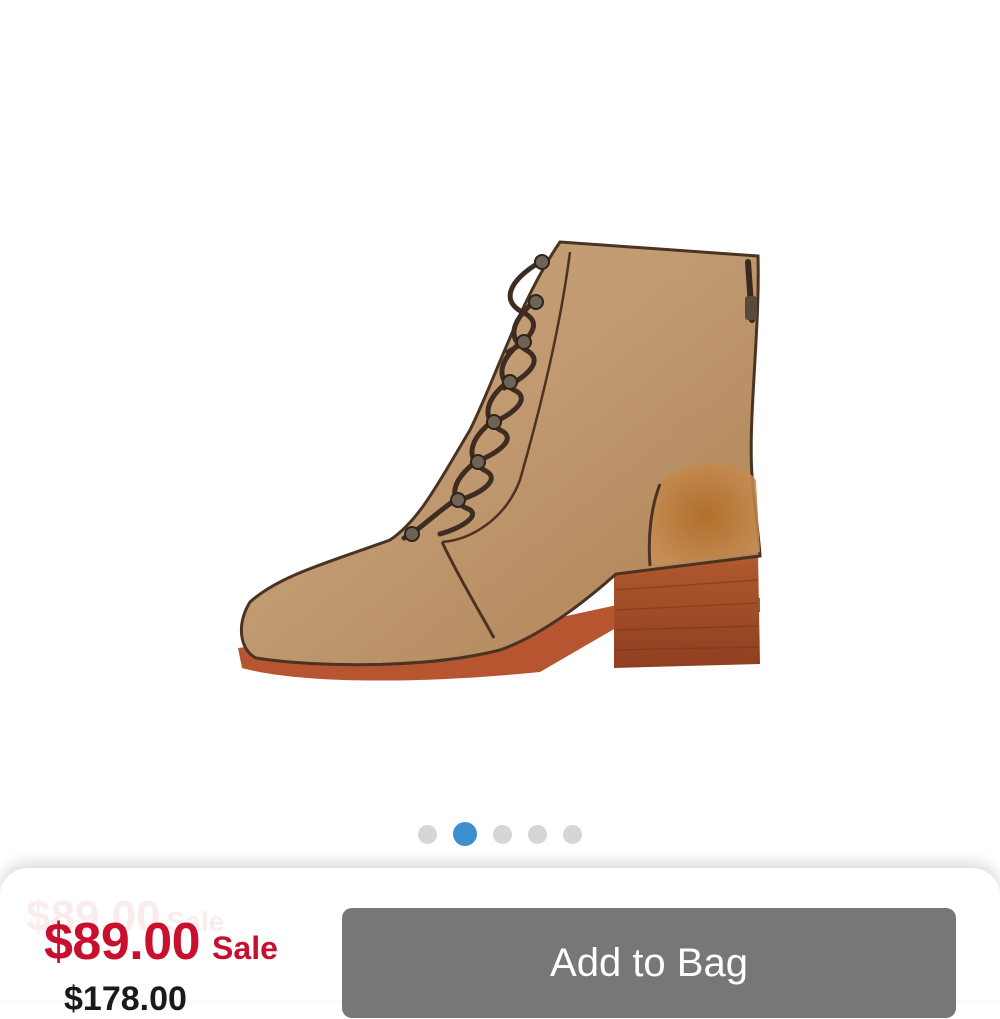 The image size is (1000, 1019). I want to click on image-pagination-dots, so click(500, 834).